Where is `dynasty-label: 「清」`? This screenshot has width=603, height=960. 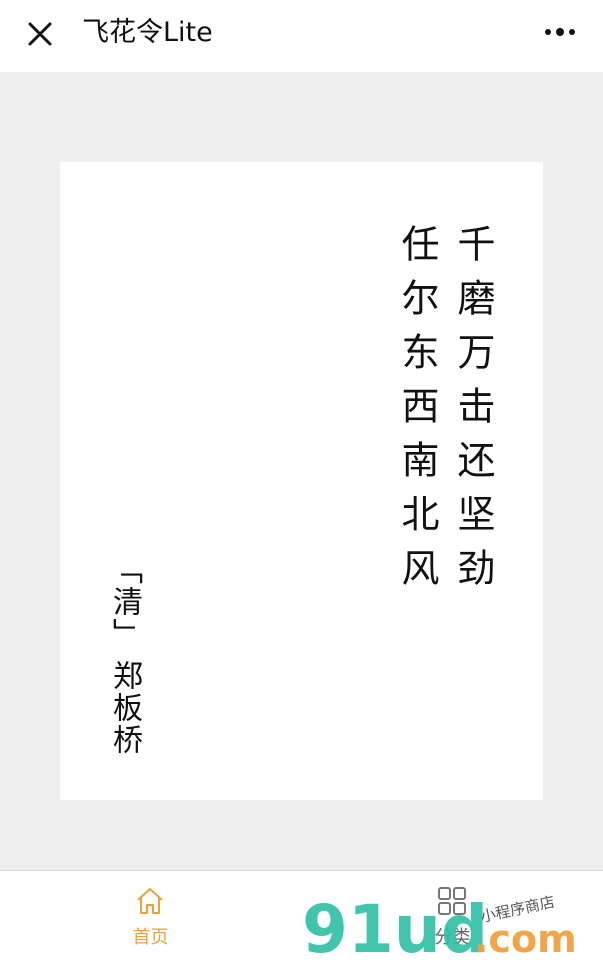 dynasty-label: 「清」 is located at coordinates (124, 602).